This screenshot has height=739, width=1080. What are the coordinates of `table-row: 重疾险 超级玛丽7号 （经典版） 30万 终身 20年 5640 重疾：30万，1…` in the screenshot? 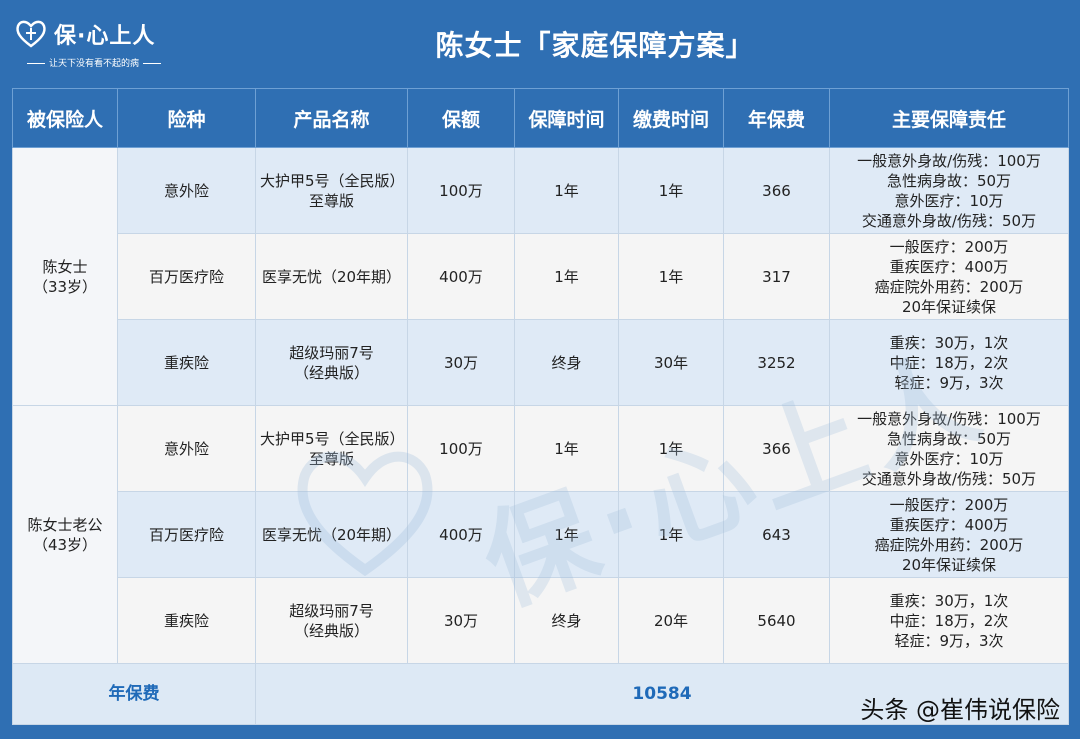 It's located at (541, 620).